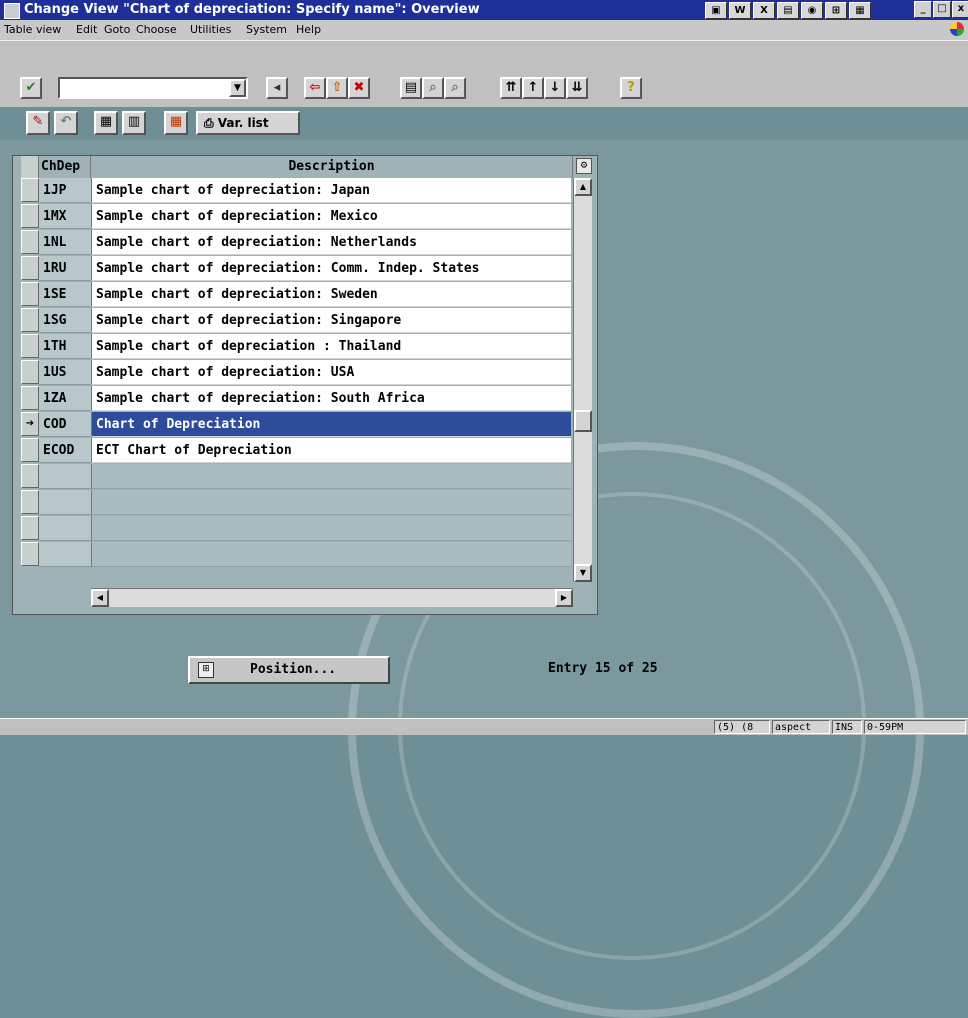  What do you see at coordinates (583, 421) in the screenshot?
I see `scroll-thumb` at bounding box center [583, 421].